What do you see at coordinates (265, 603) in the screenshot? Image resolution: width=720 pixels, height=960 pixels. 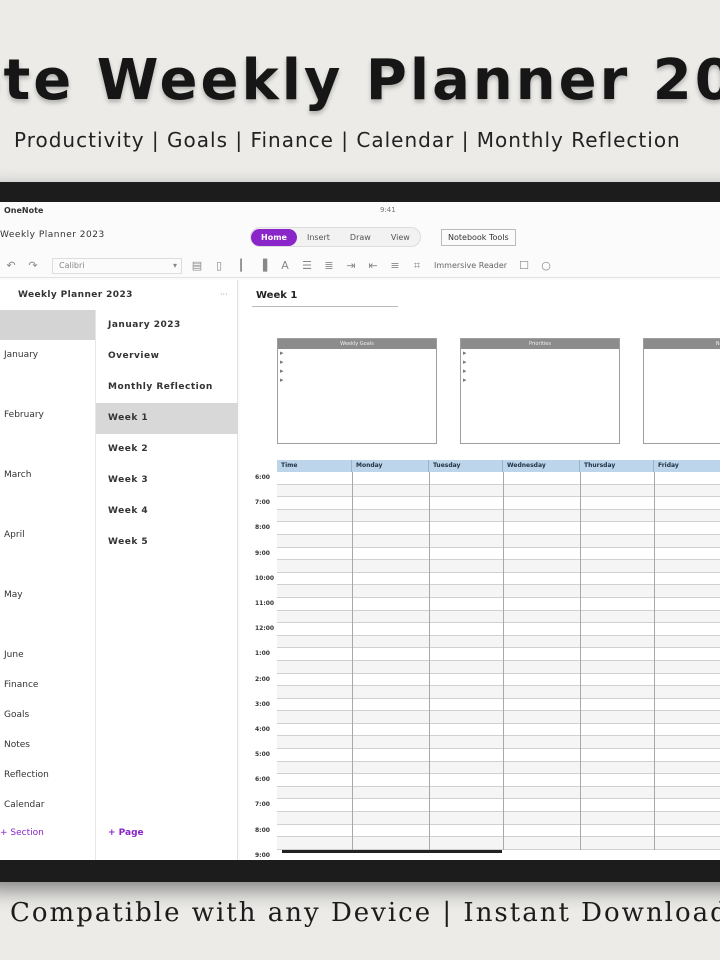 I see `time-label: 11:00` at bounding box center [265, 603].